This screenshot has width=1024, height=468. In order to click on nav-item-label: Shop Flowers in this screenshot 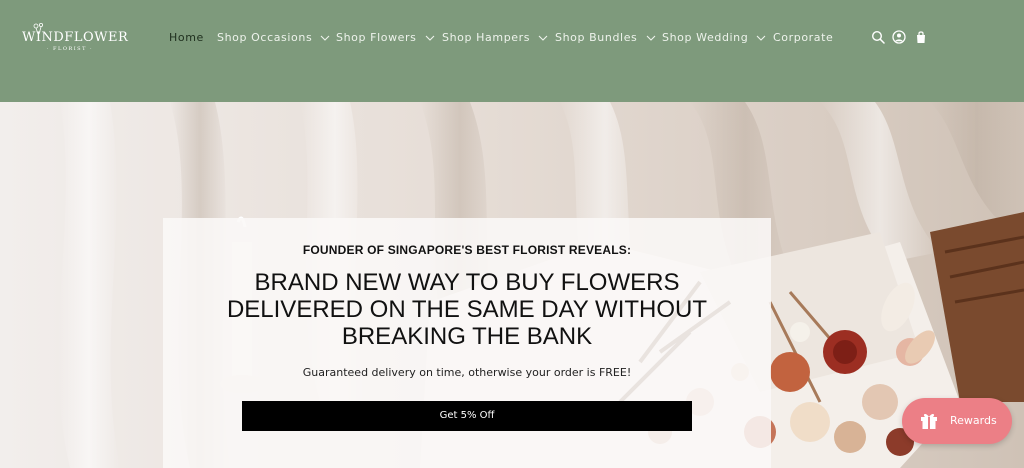, I will do `click(376, 37)`.